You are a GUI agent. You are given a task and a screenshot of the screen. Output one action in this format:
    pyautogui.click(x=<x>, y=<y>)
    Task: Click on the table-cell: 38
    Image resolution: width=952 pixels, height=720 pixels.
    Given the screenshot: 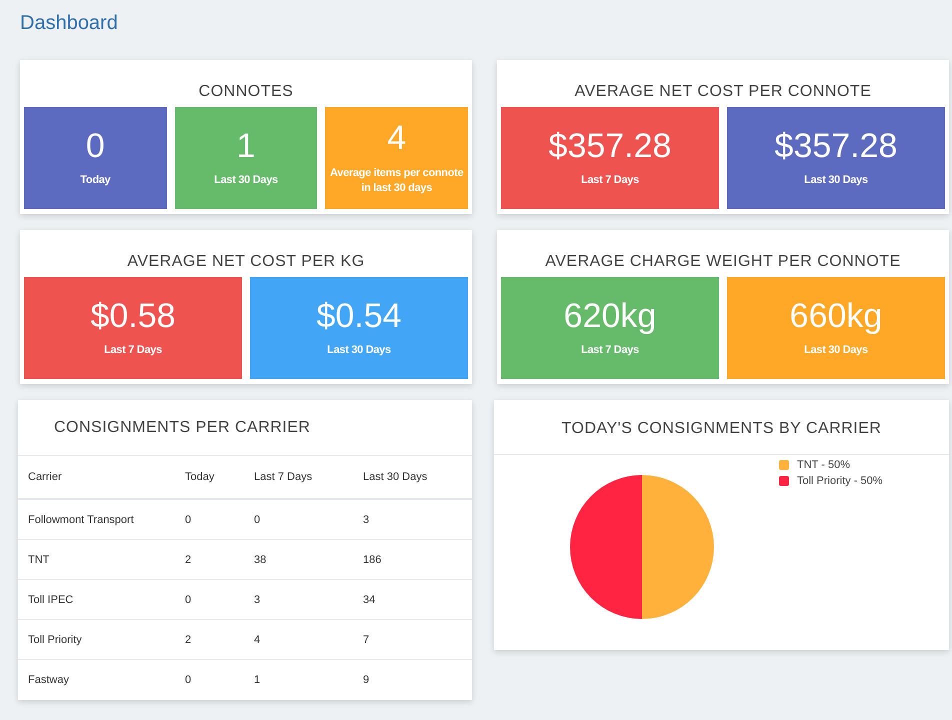 What is the action you would take?
    pyautogui.click(x=307, y=560)
    